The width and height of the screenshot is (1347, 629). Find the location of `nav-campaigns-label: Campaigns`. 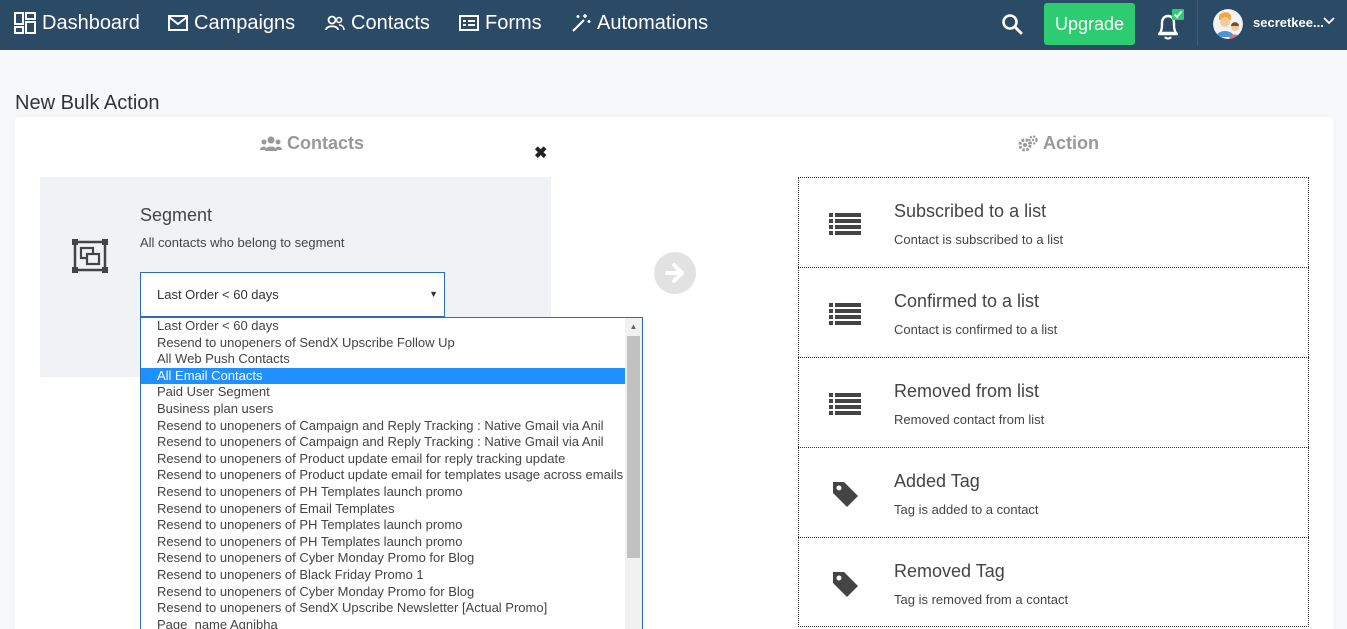

nav-campaigns-label: Campaigns is located at coordinates (245, 22).